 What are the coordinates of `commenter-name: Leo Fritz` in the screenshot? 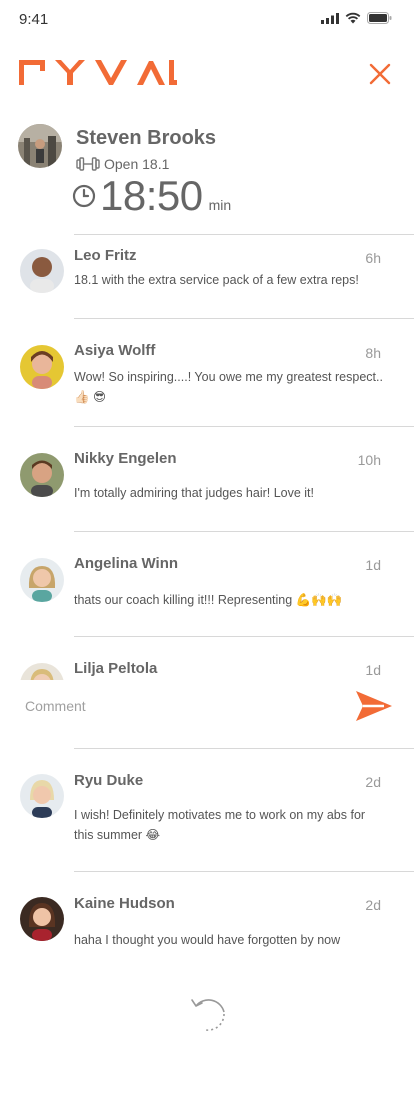 It's located at (105, 255).